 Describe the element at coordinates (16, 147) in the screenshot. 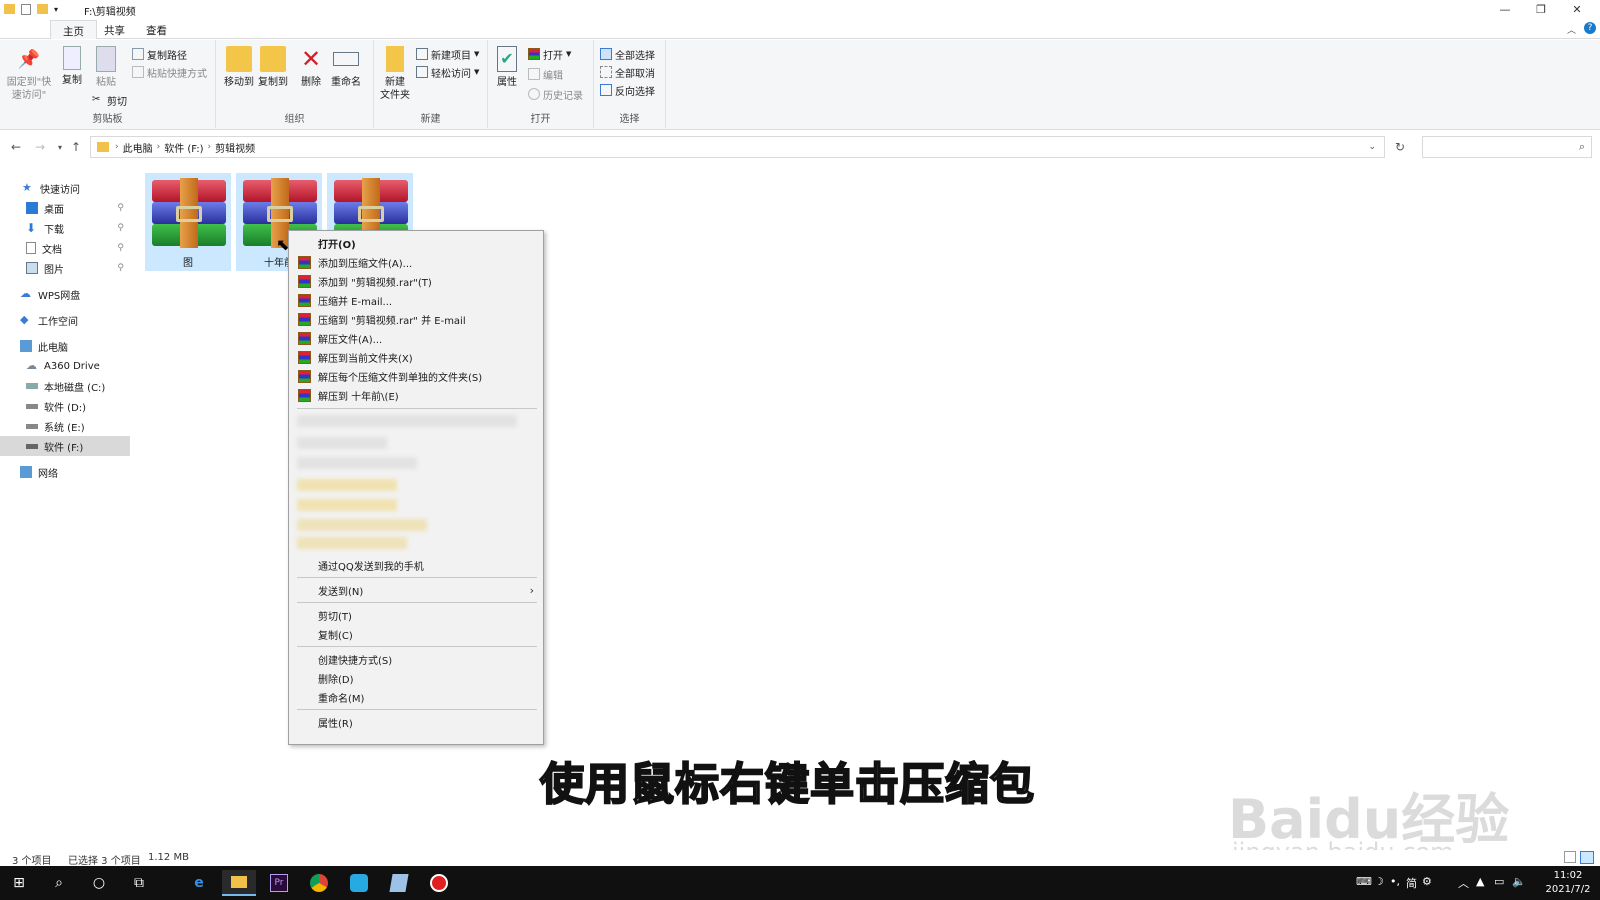

I see `back-arrow-icon: ←` at that location.